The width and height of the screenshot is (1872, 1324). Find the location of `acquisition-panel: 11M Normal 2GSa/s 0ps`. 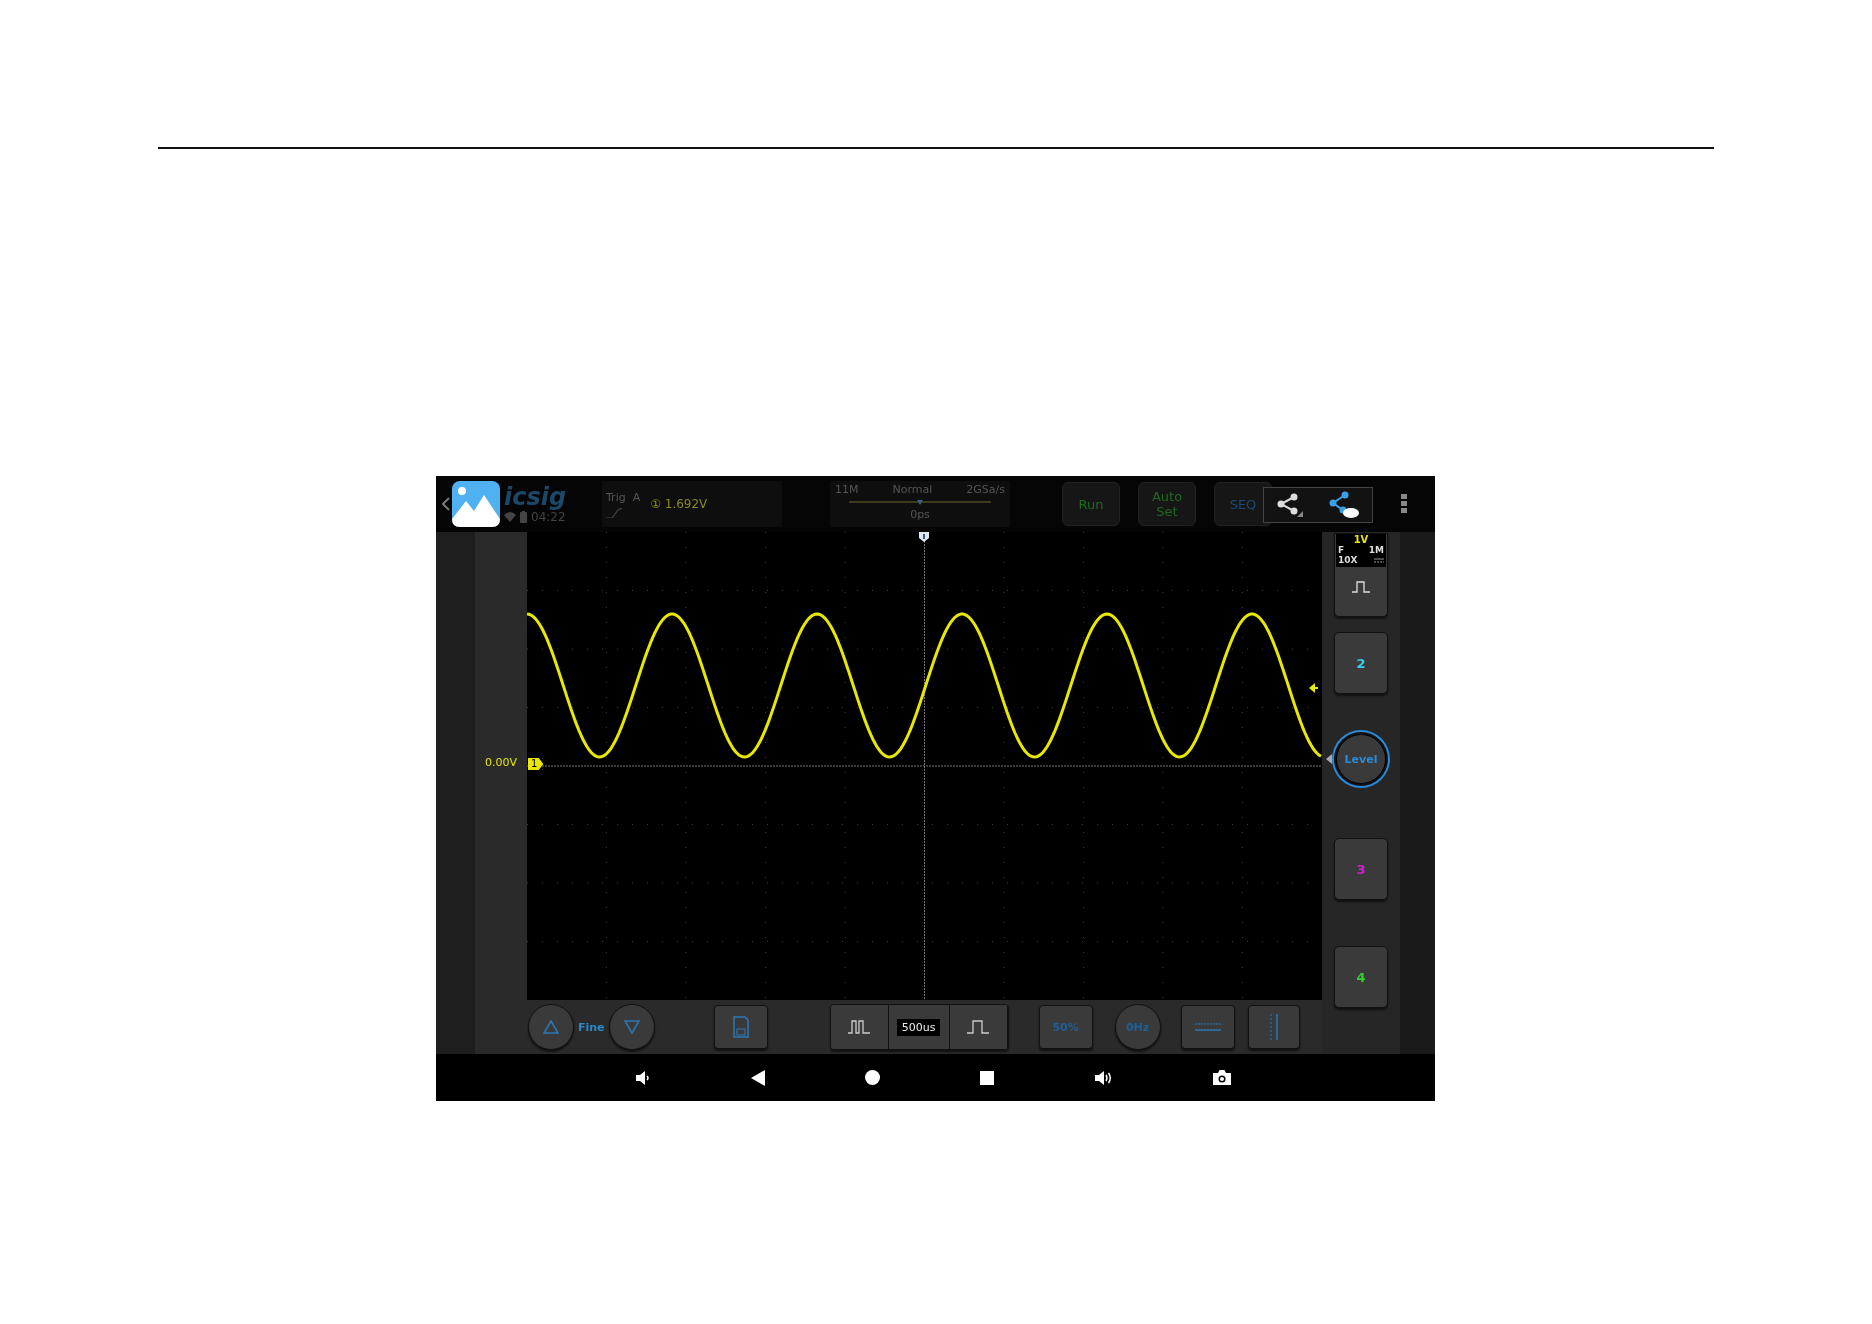

acquisition-panel: 11M Normal 2GSa/s 0ps is located at coordinates (920, 504).